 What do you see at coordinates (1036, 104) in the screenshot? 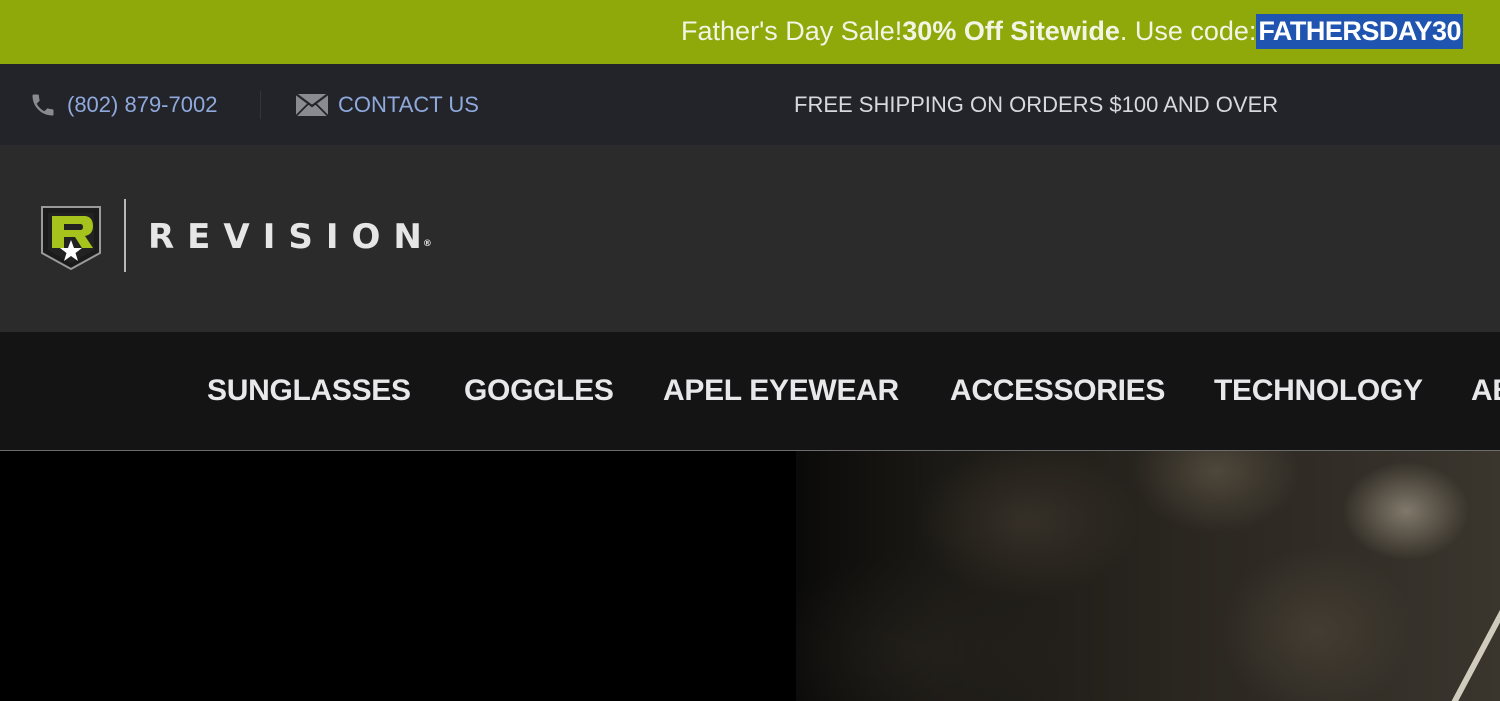
I see `free-shipping-note: FREE SHIPPING ON ORDERS $100 AND OVER` at bounding box center [1036, 104].